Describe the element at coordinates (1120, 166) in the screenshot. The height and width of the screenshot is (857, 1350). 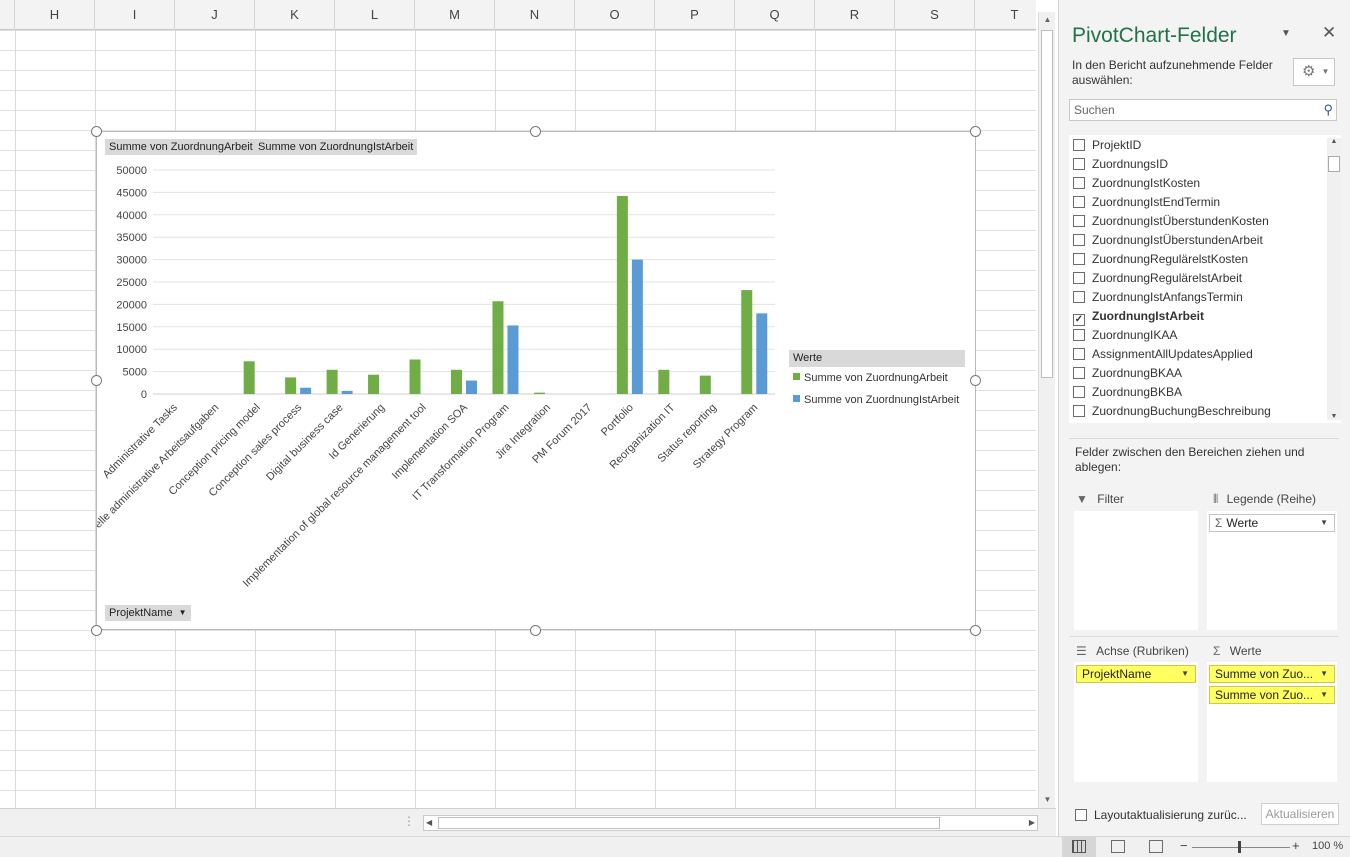
I see `field-item: ZuordnungsID` at that location.